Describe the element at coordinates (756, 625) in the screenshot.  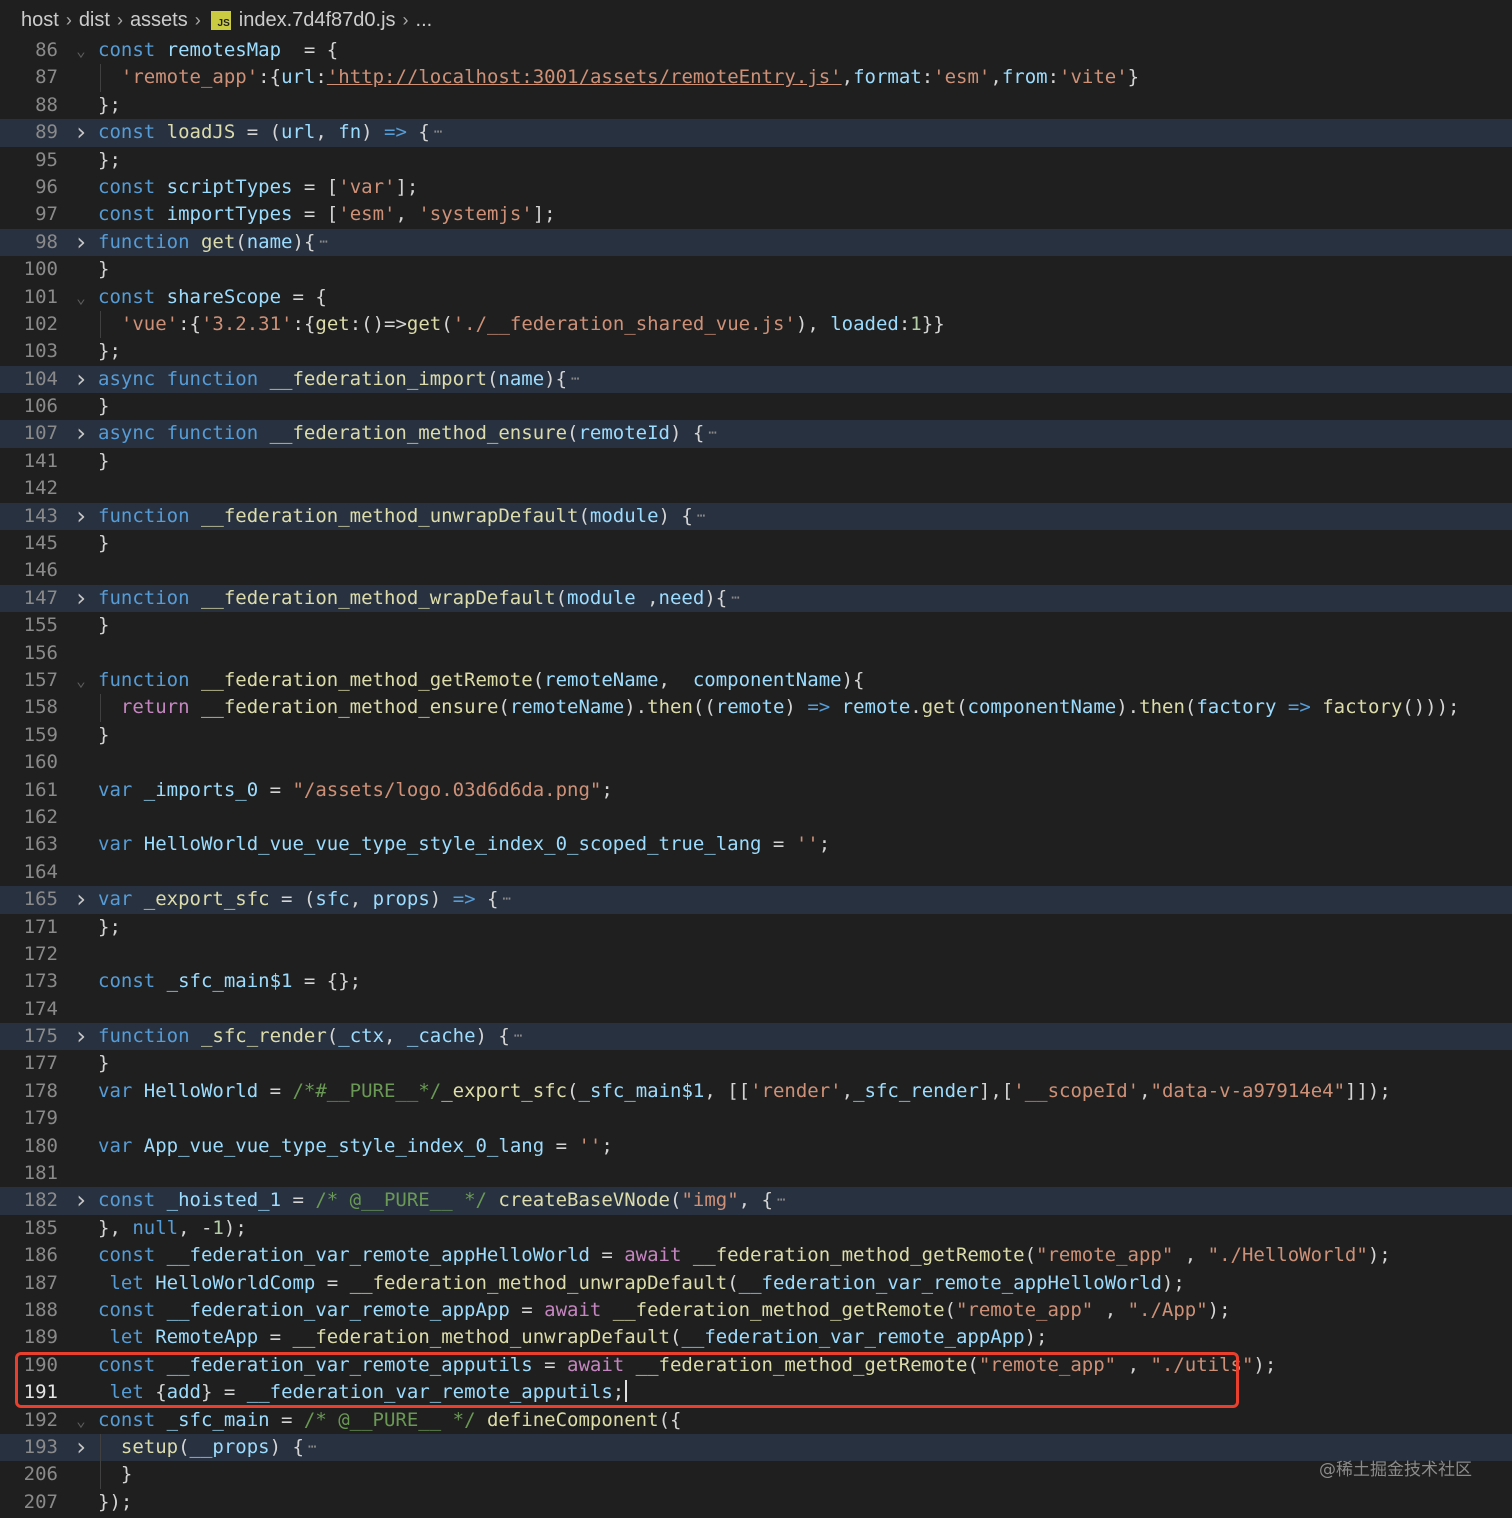
I see `code-line: 155}` at that location.